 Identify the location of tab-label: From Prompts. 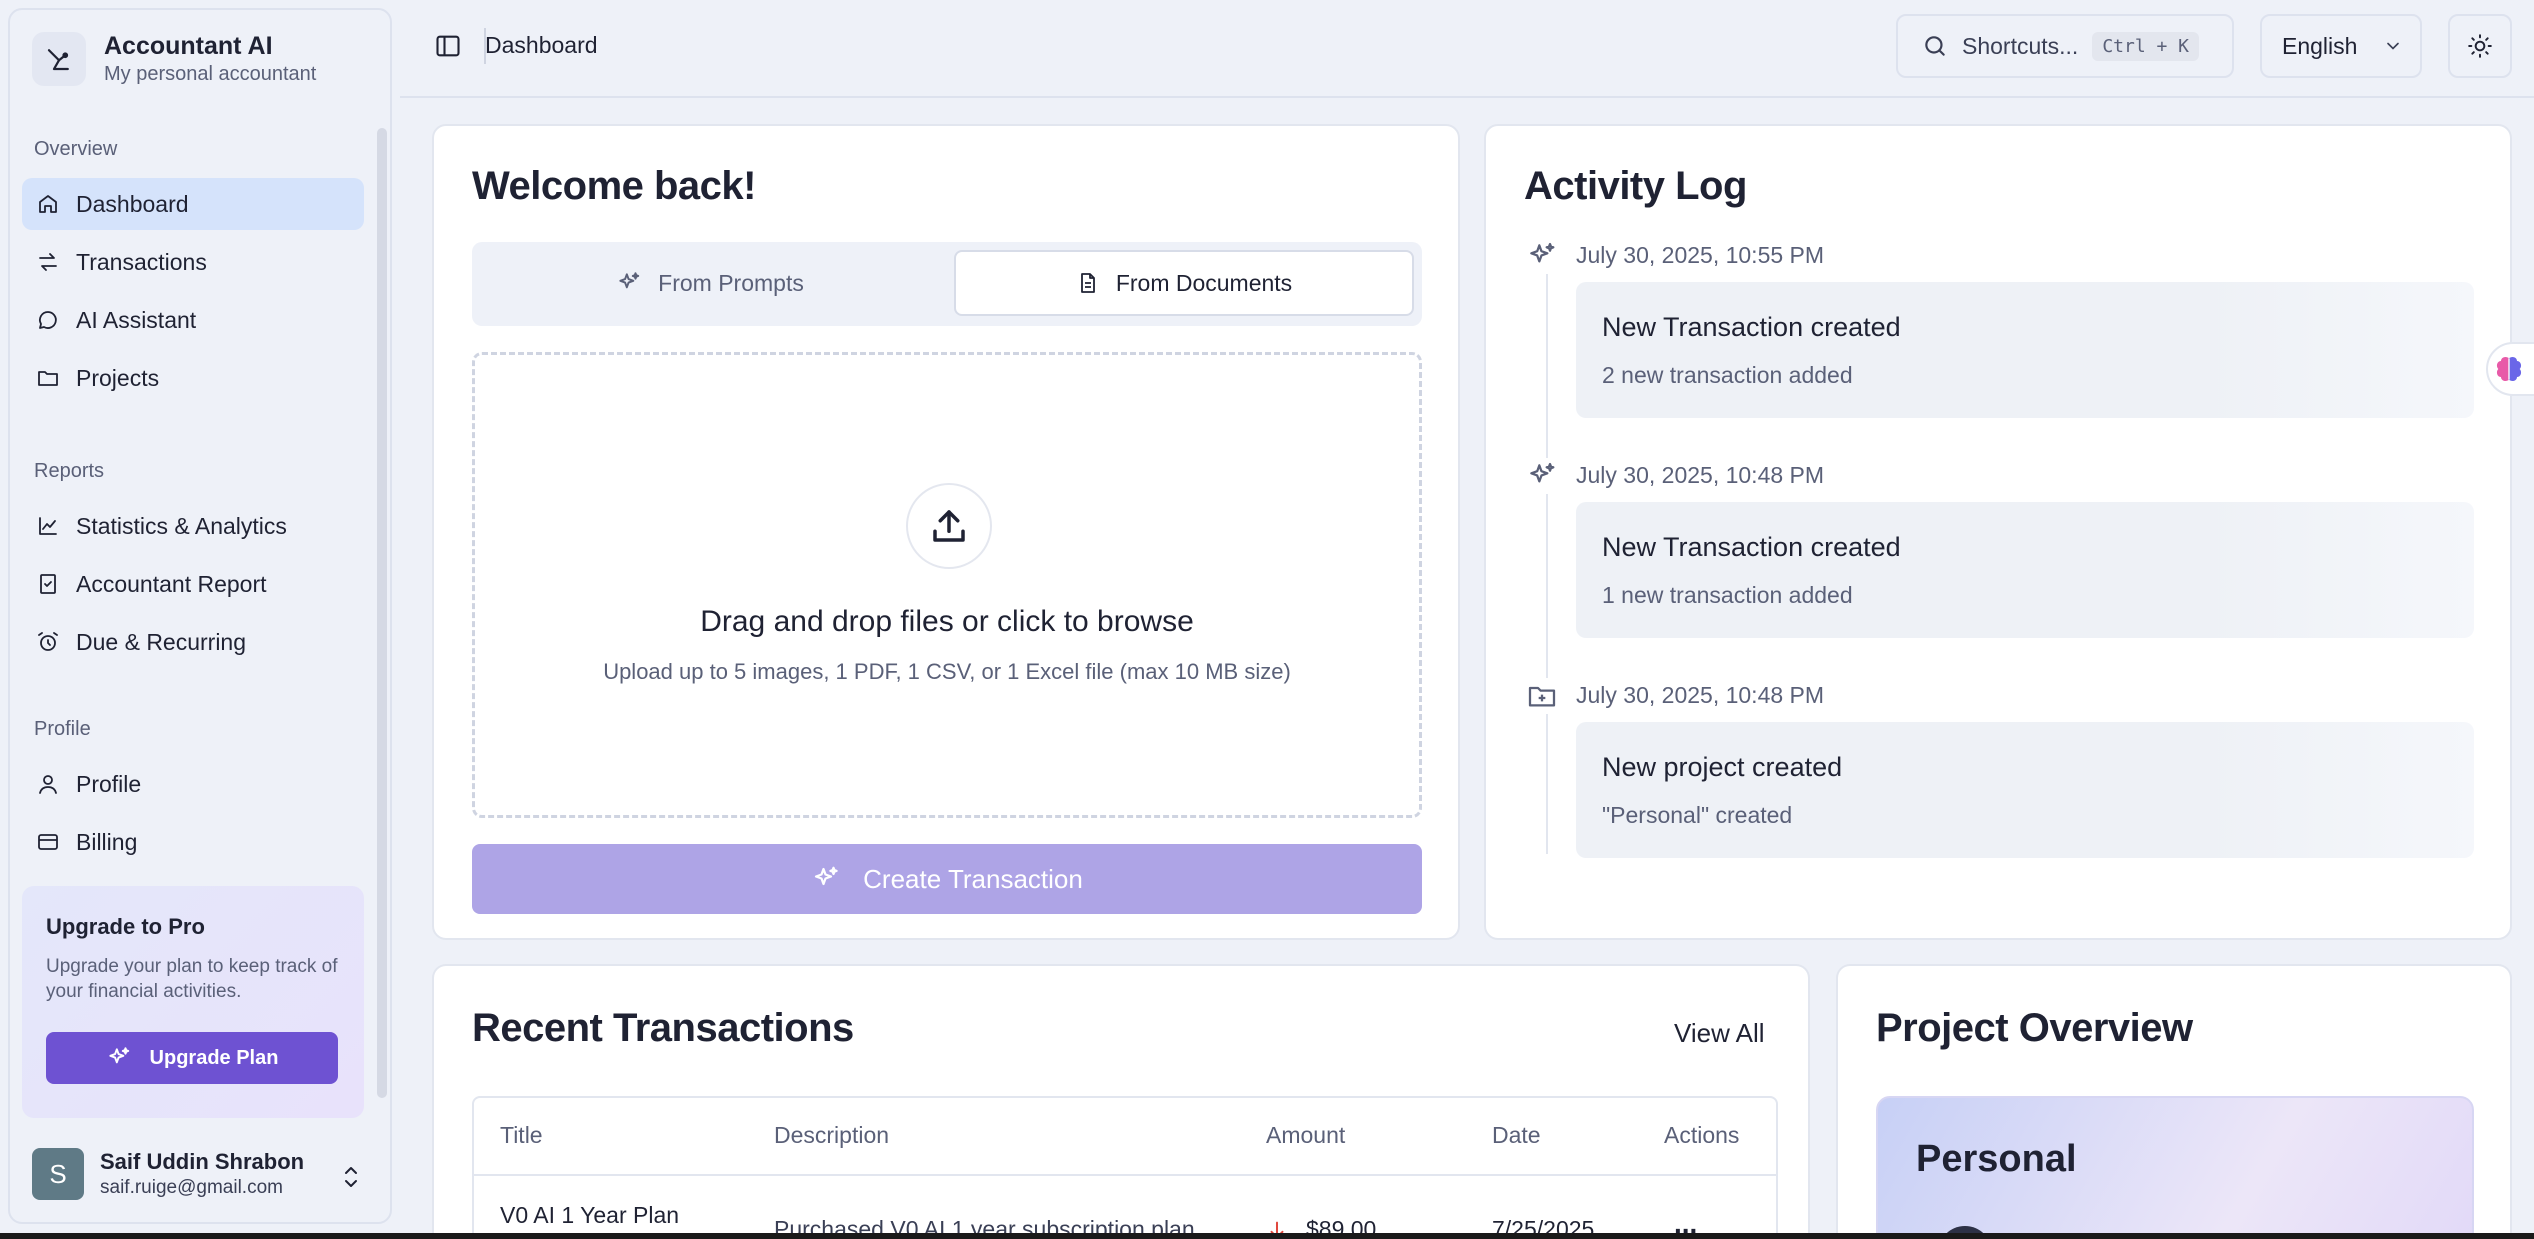
(731, 282).